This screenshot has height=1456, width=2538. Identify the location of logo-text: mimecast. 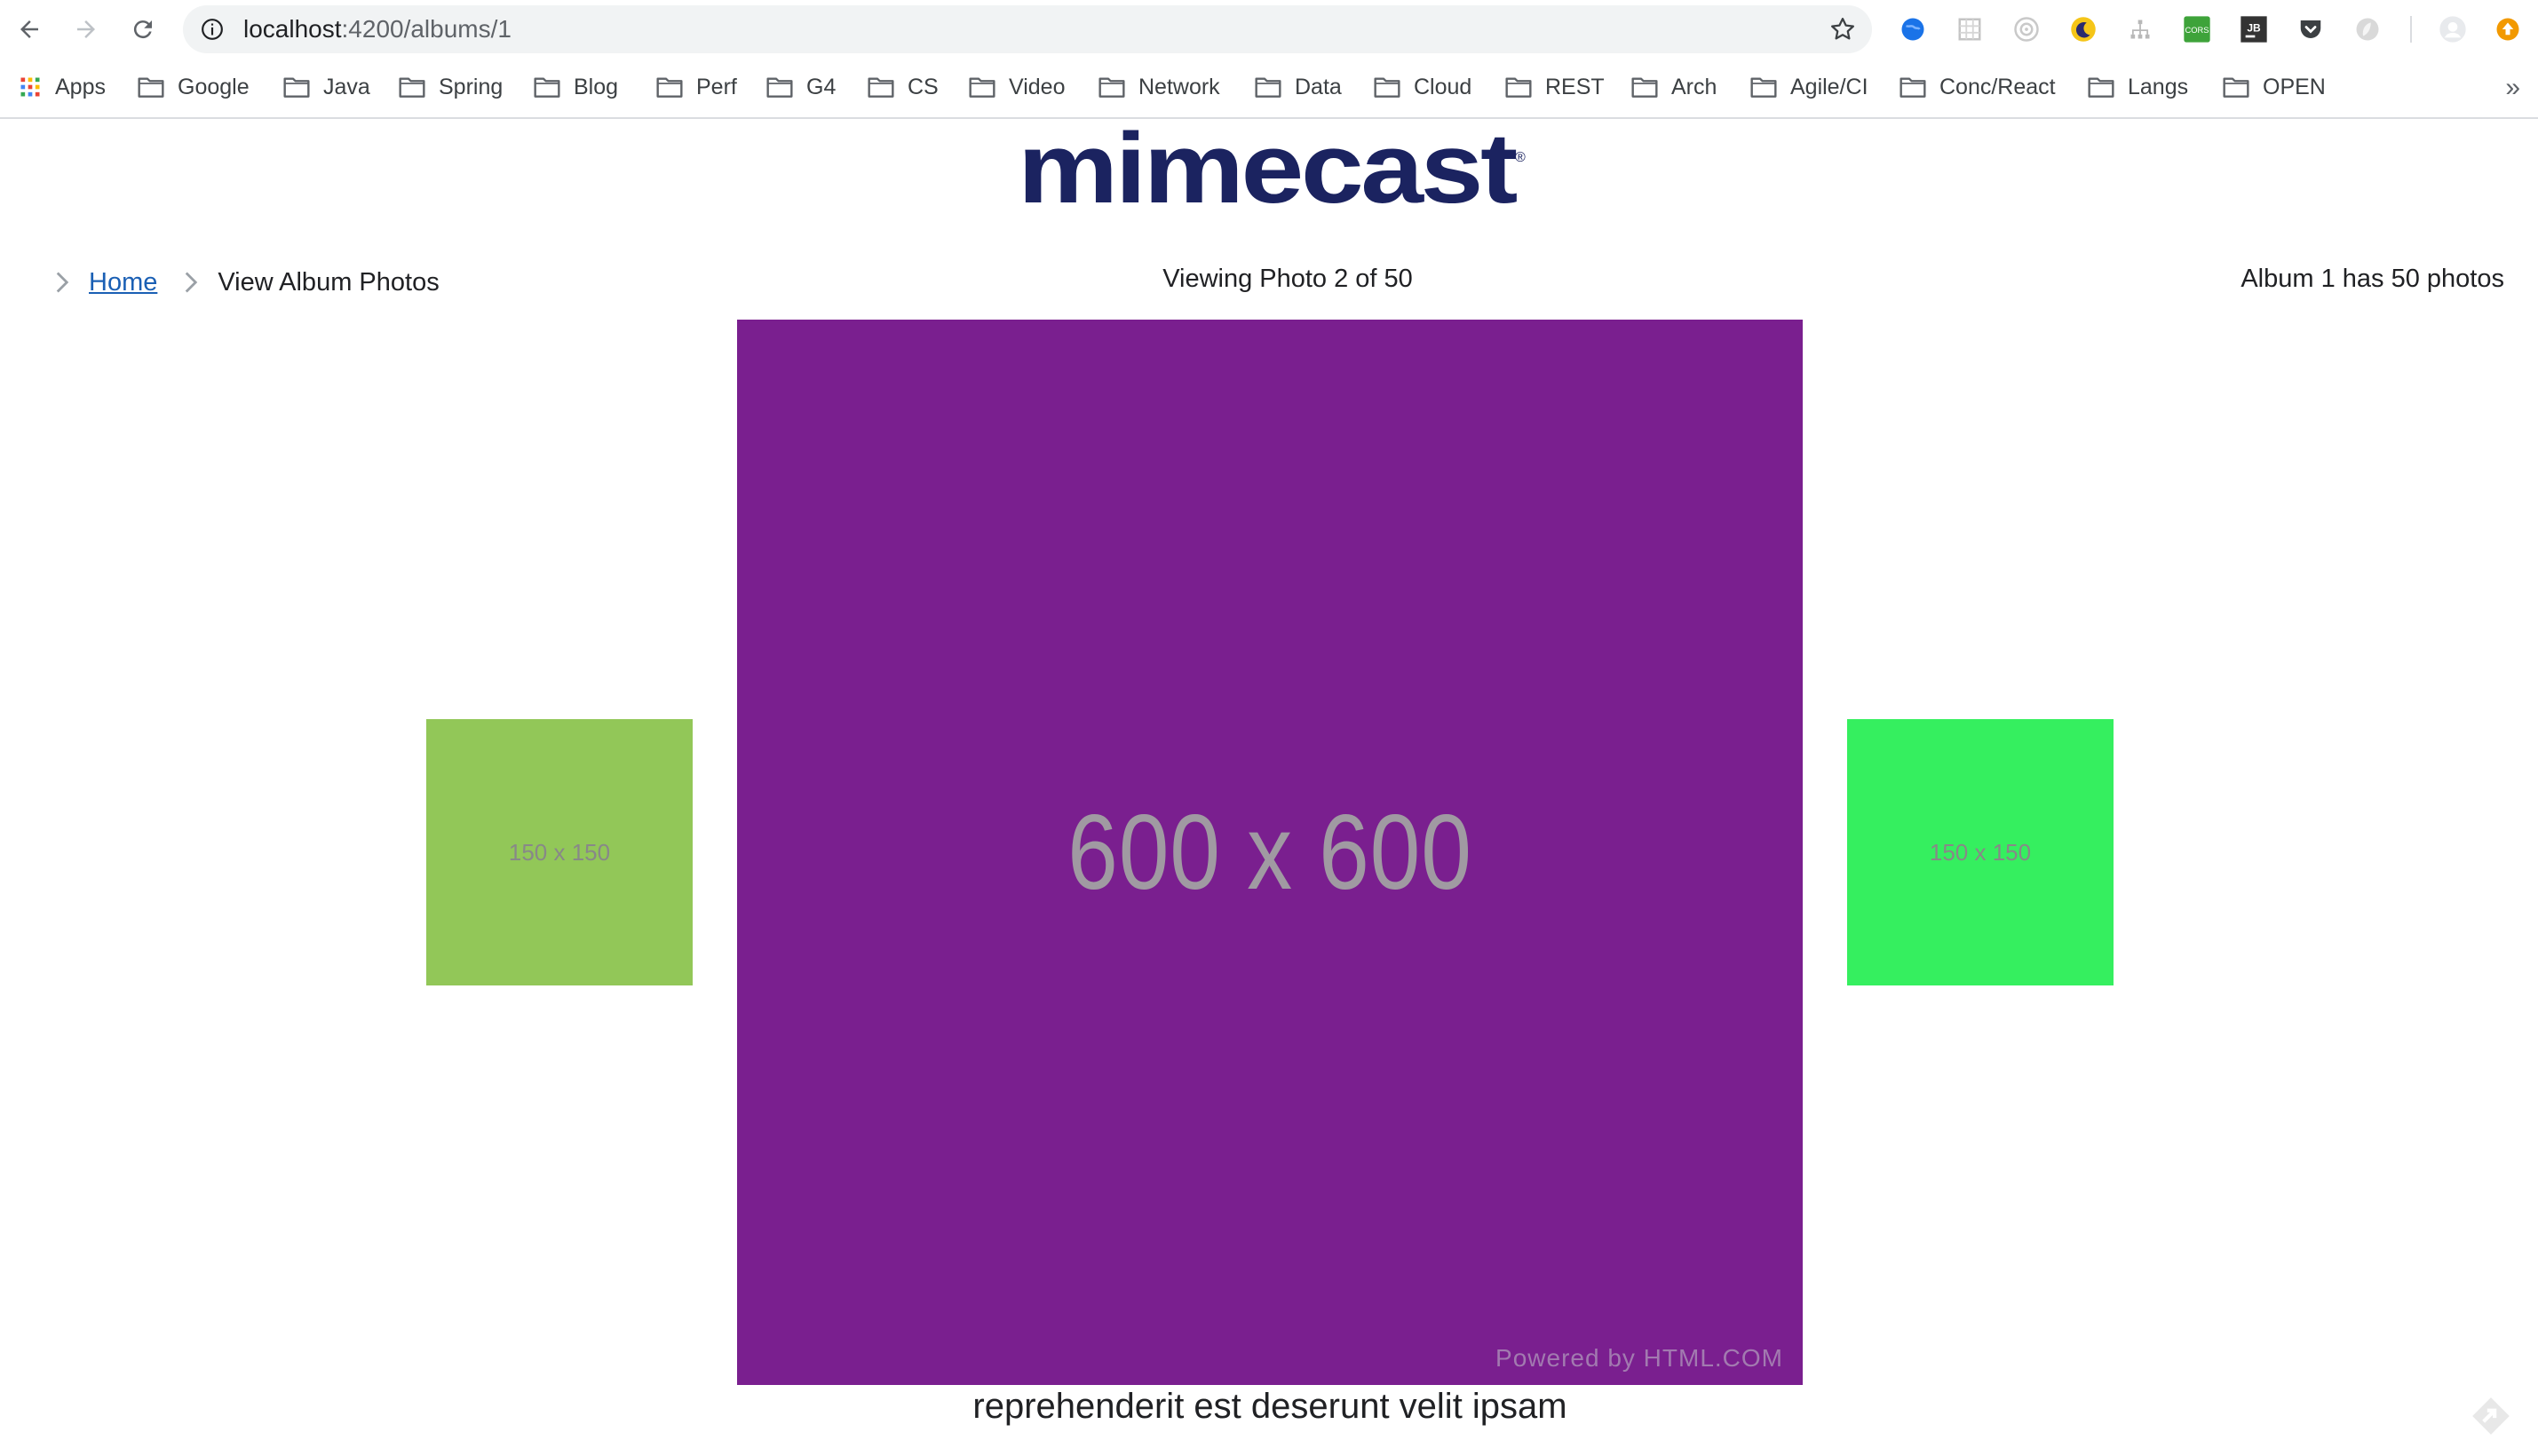
(1267, 168).